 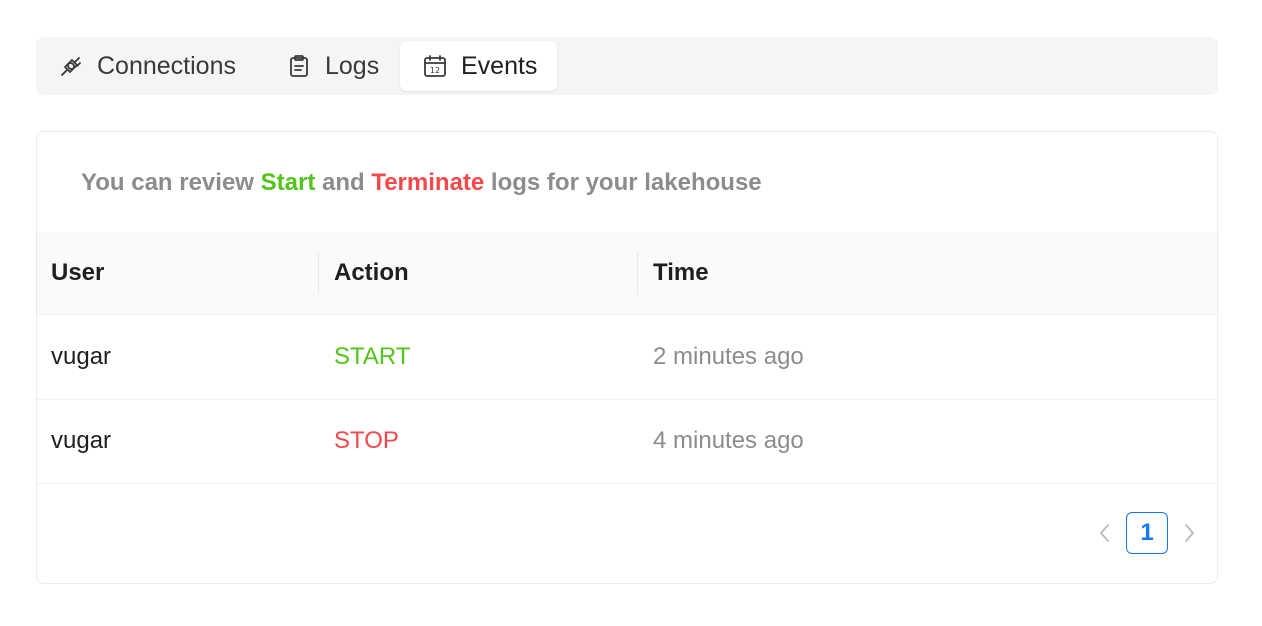 I want to click on calendar-icon: 12, so click(x=435, y=66).